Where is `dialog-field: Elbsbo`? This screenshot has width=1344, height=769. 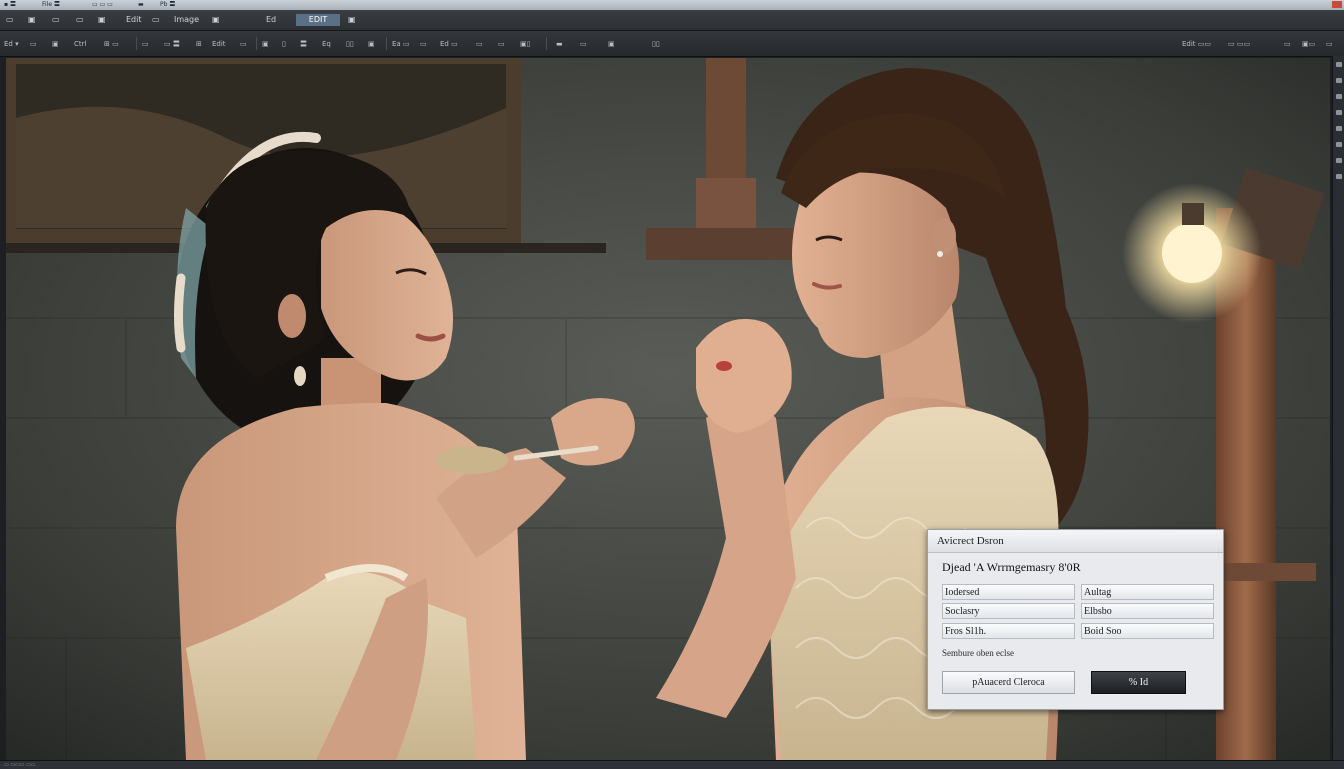
dialog-field: Elbsbo is located at coordinates (1147, 611).